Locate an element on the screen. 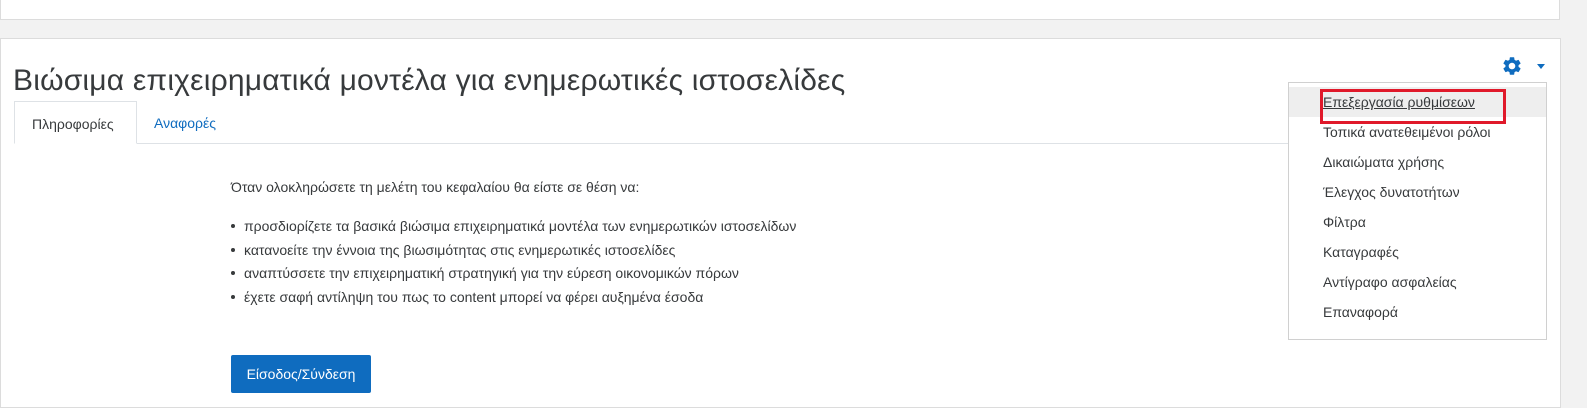 This screenshot has width=1587, height=408. menu-item-local-roles: Τοπικά ανατεθειμένοι ρόλοι is located at coordinates (1417, 132).